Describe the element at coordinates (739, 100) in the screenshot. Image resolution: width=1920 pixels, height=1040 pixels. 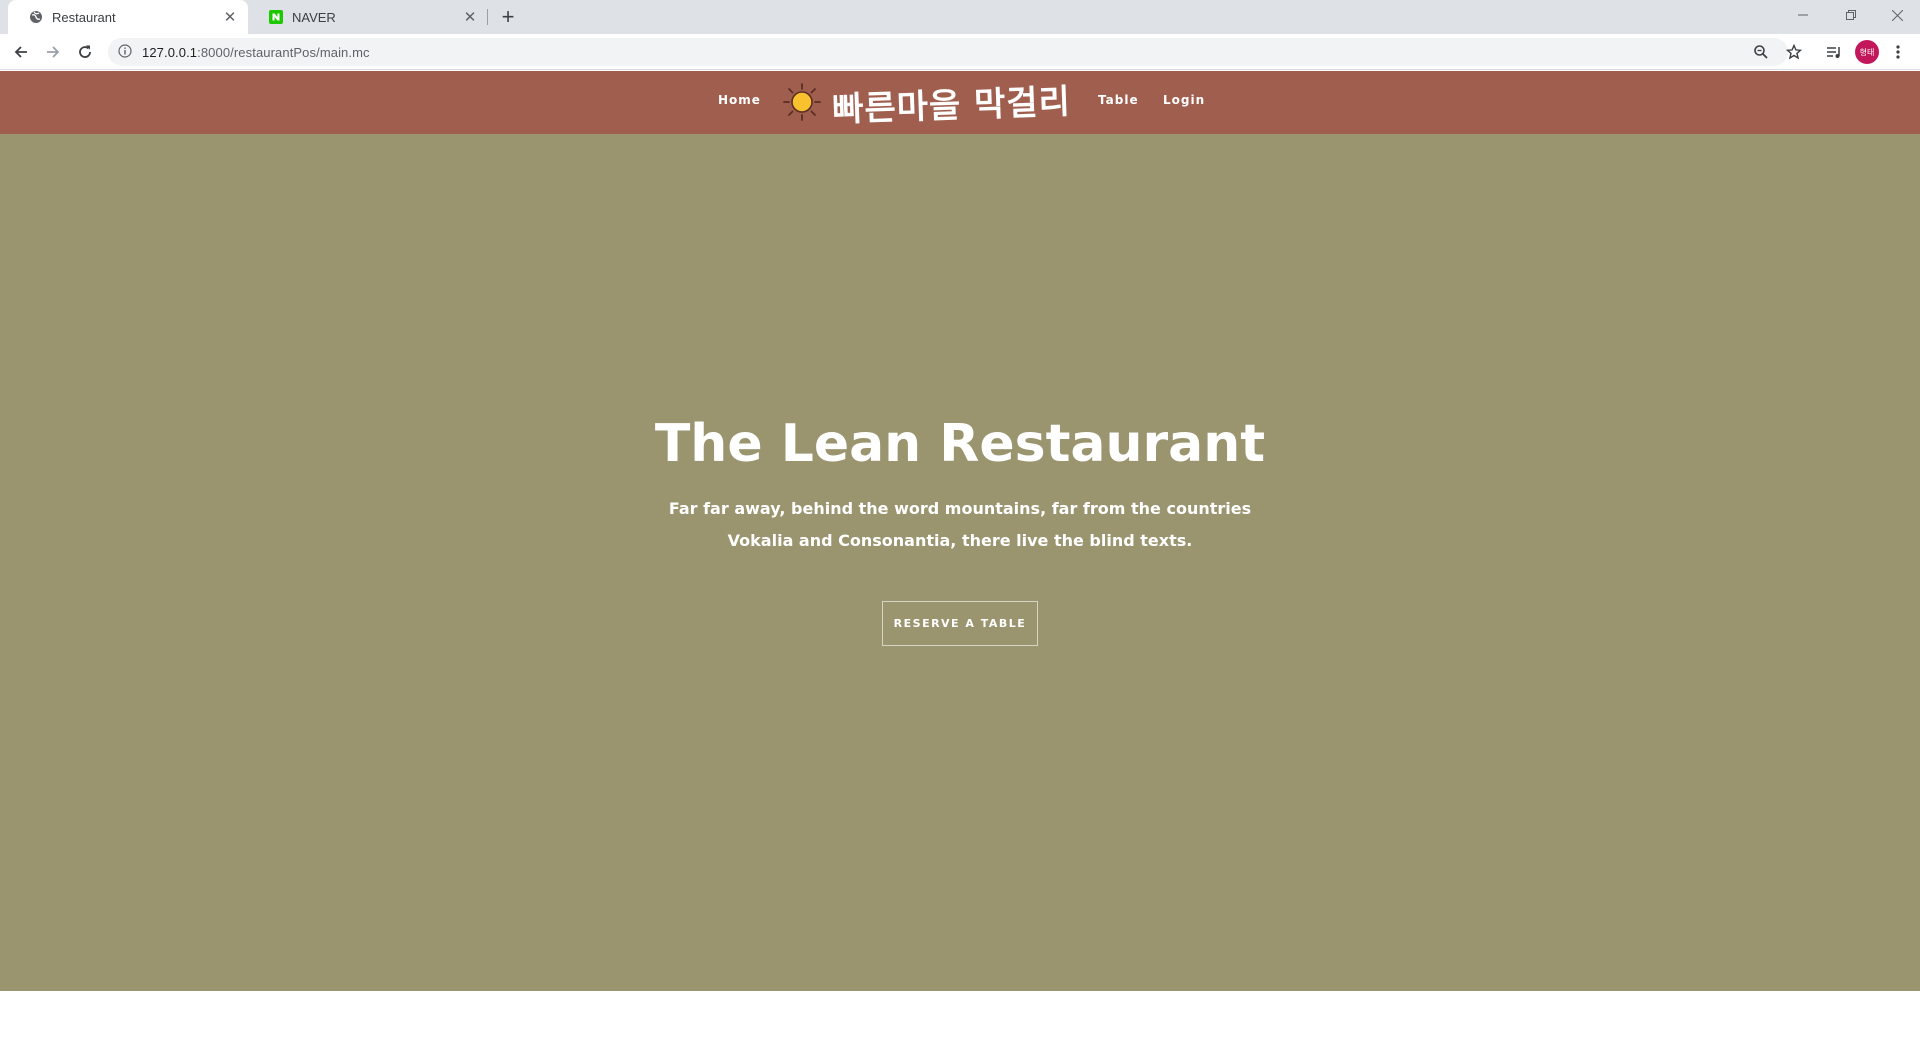
I see `nav-home-link: Home` at that location.